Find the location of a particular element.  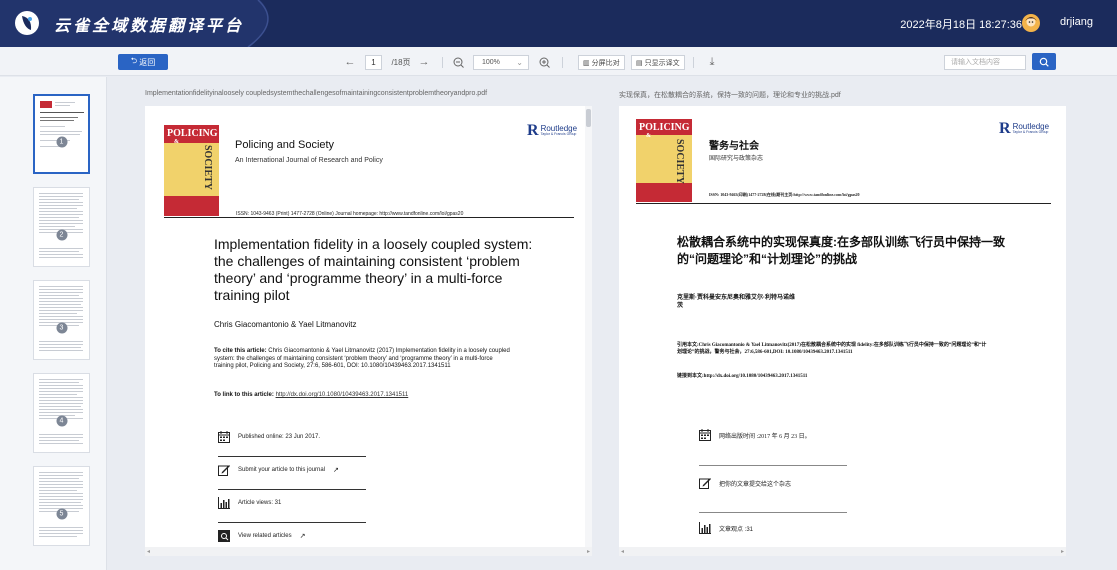

doc-icon: ▤ is located at coordinates (639, 63).